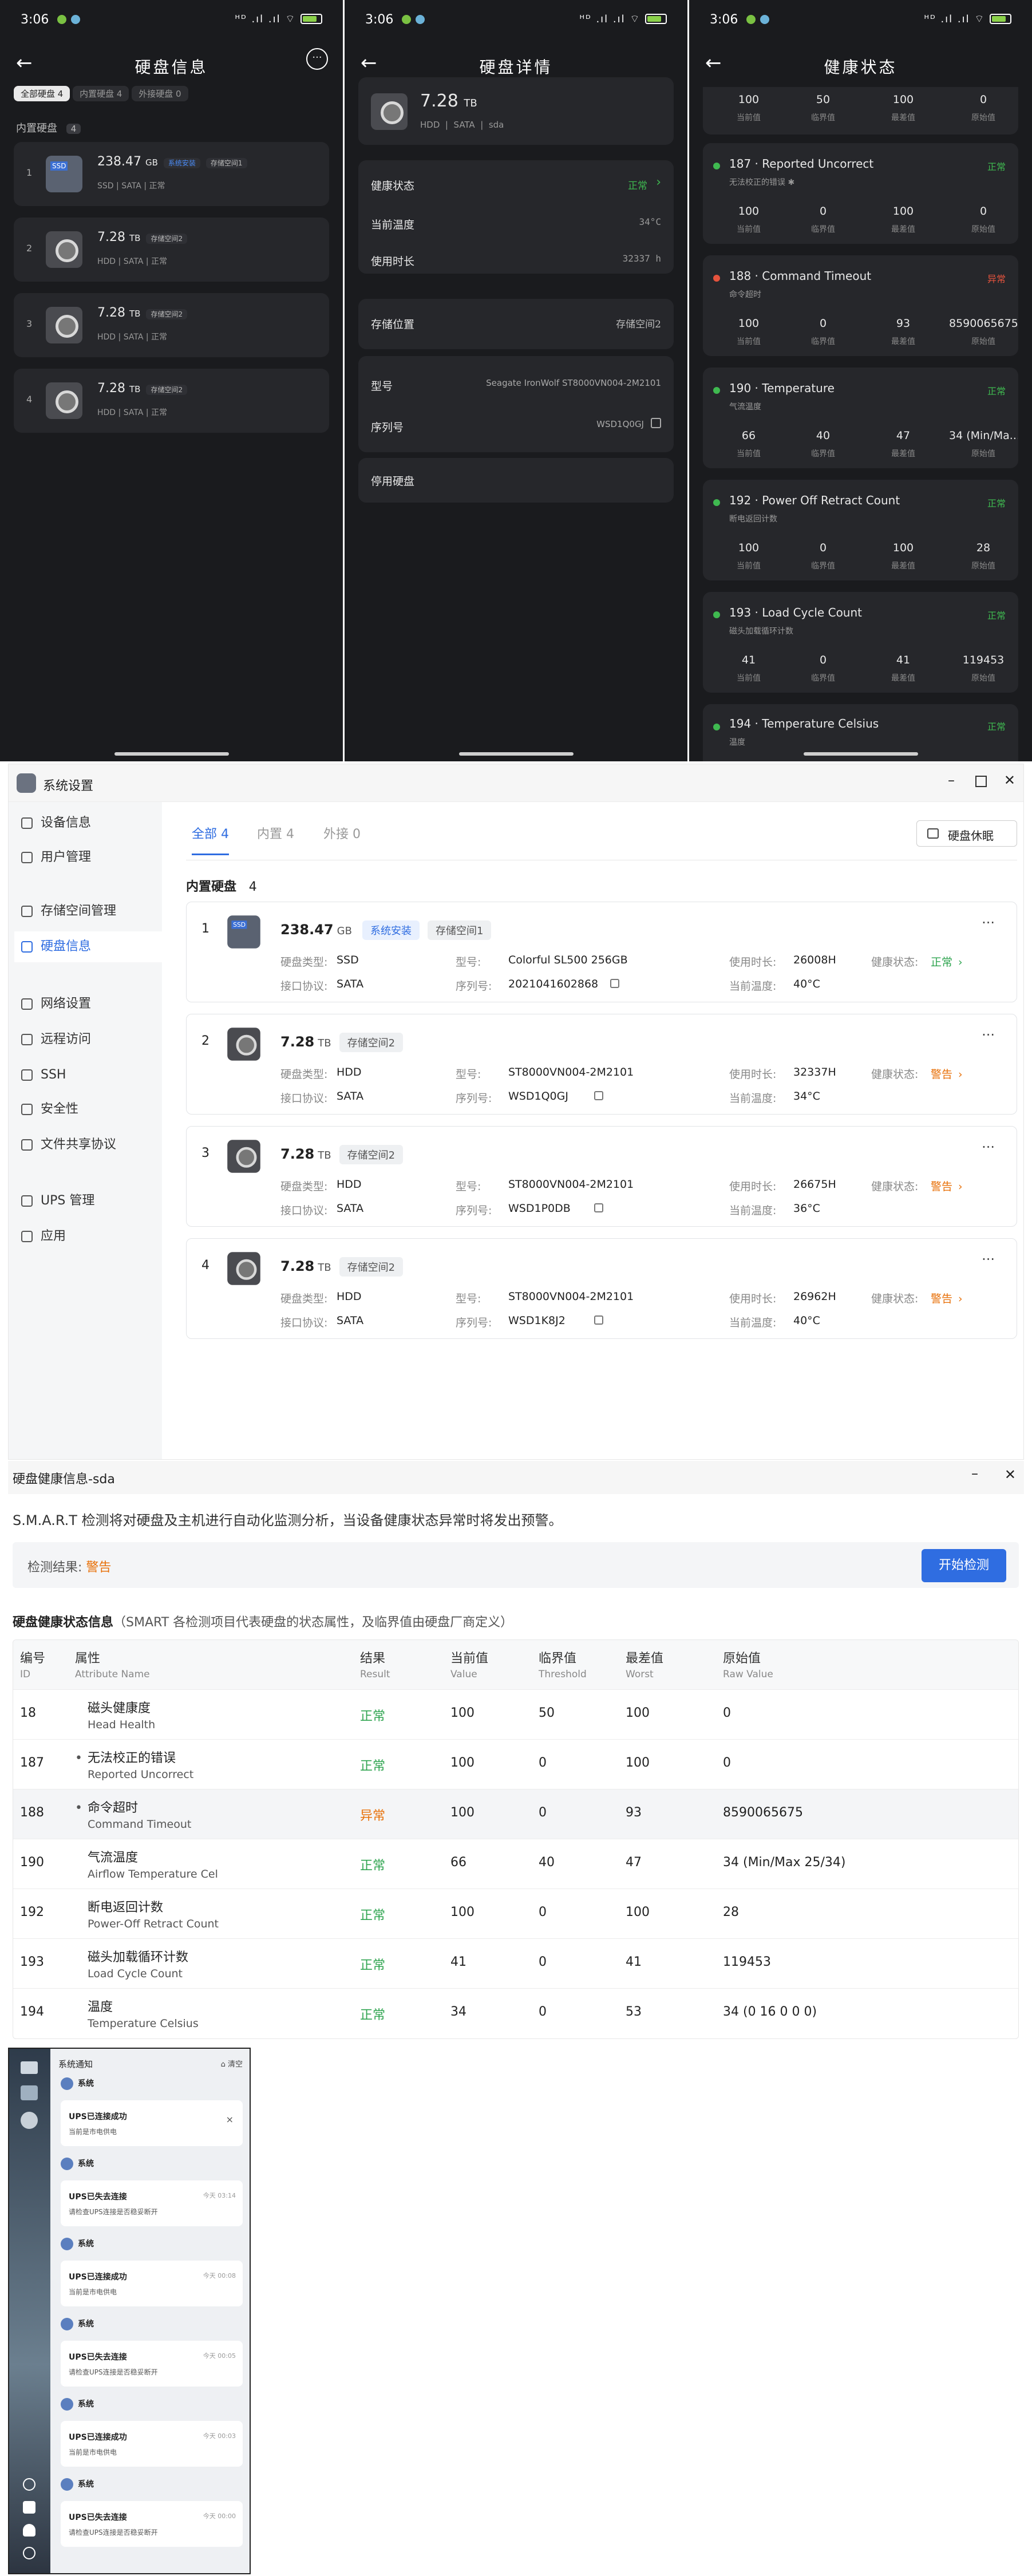 The height and width of the screenshot is (2576, 1032). What do you see at coordinates (88, 1004) in the screenshot?
I see `sidebar-item: 网络设置` at bounding box center [88, 1004].